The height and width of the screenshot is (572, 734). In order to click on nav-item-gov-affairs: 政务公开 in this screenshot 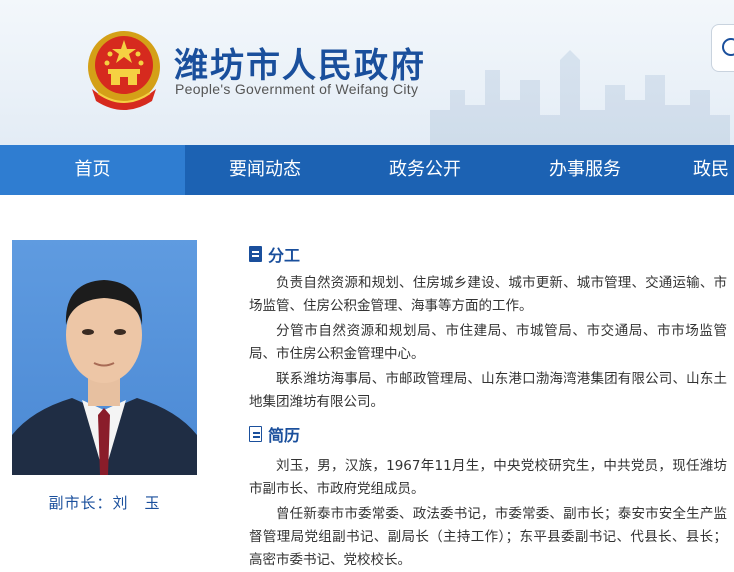, I will do `click(425, 170)`.